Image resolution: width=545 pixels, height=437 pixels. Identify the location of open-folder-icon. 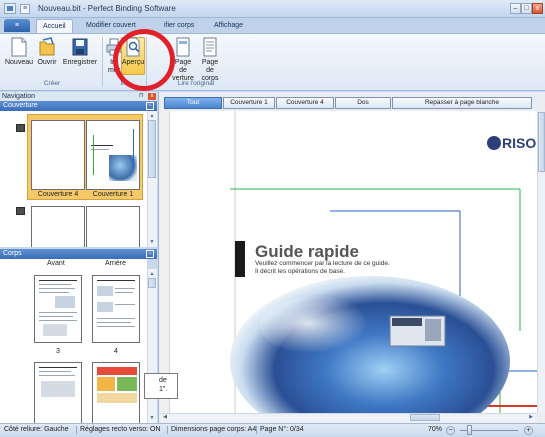
(47, 46).